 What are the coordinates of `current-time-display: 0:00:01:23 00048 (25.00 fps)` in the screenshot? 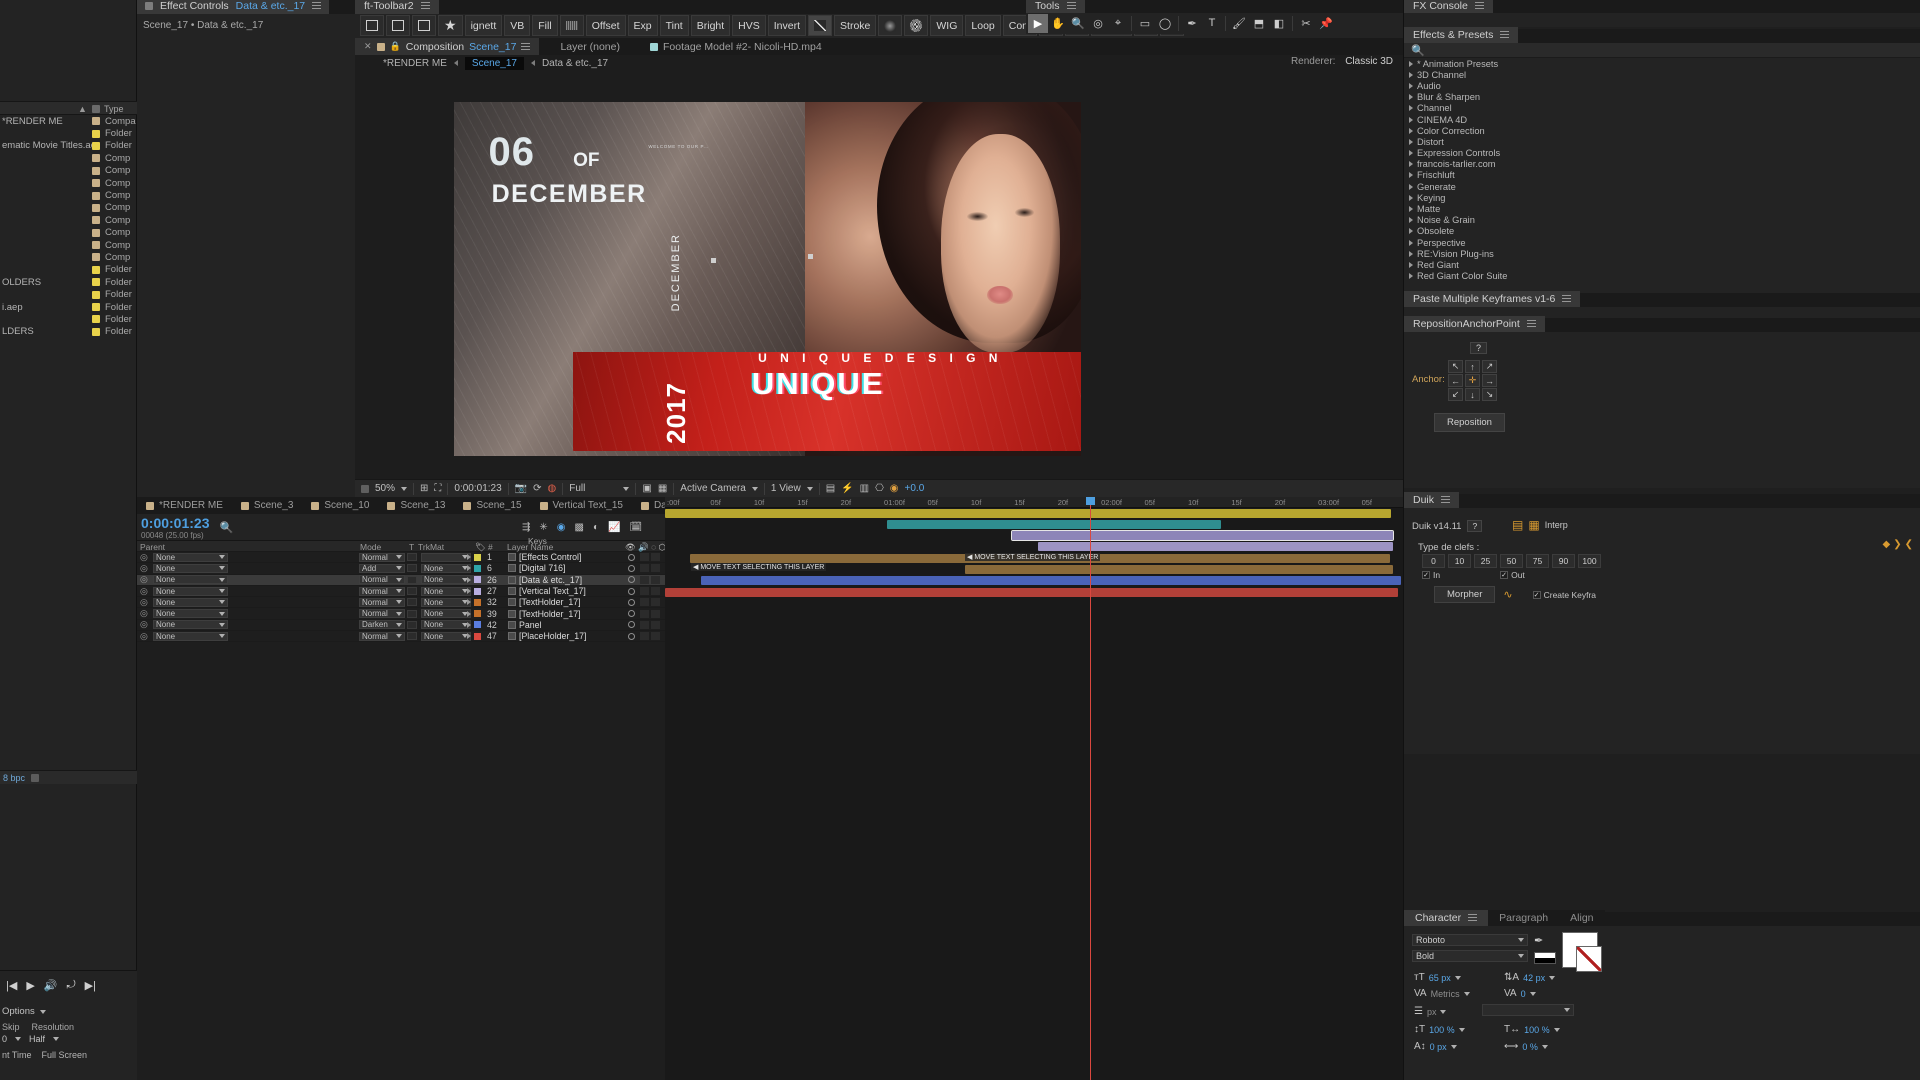 It's located at (175, 527).